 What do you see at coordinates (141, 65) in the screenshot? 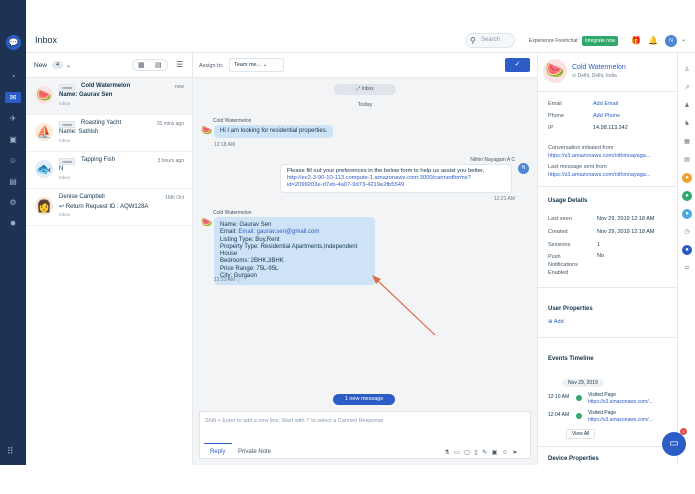
I see `grid-view-icon: ▦` at bounding box center [141, 65].